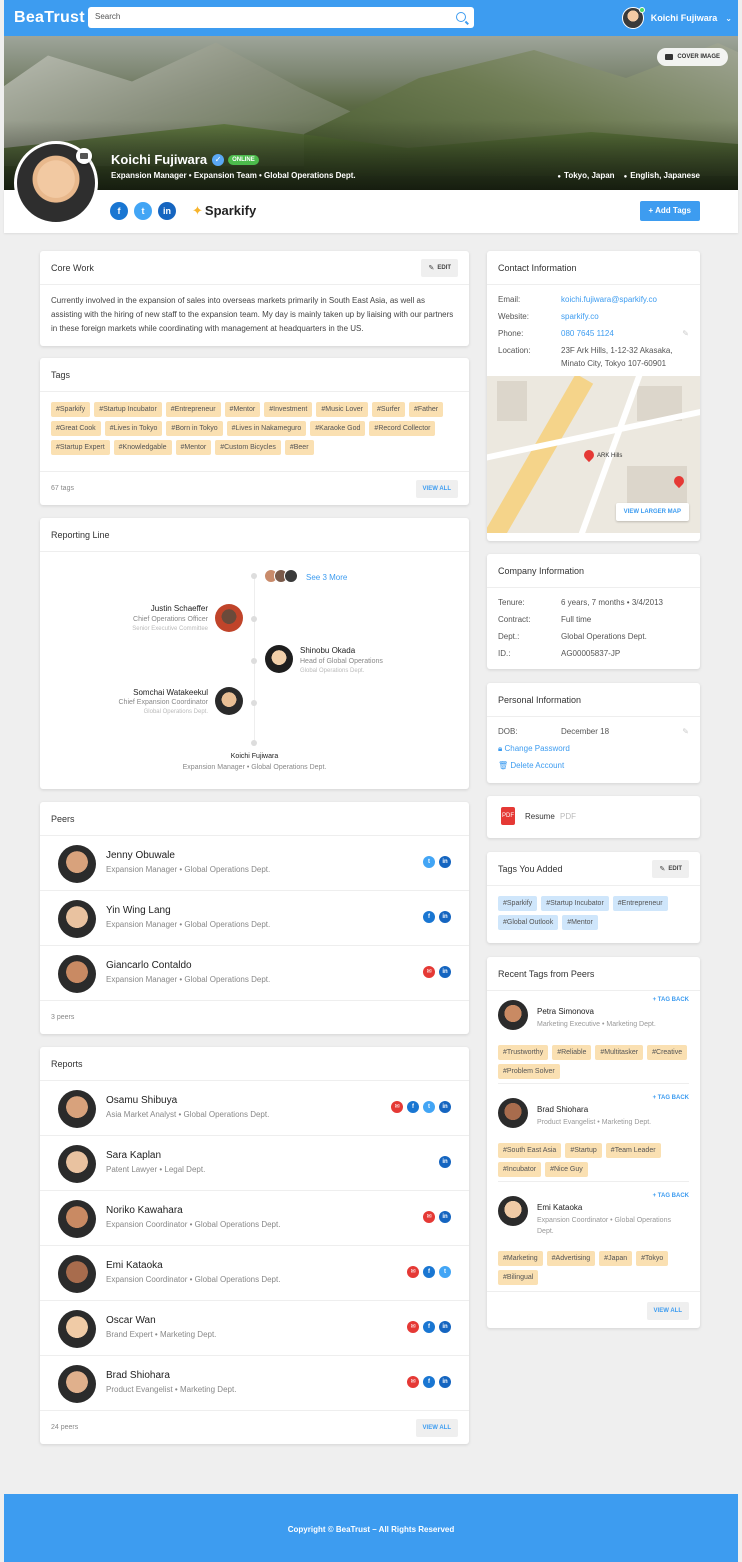 This screenshot has width=742, height=1562. What do you see at coordinates (572, 1052) in the screenshot?
I see `tag-chip: #Reliable` at bounding box center [572, 1052].